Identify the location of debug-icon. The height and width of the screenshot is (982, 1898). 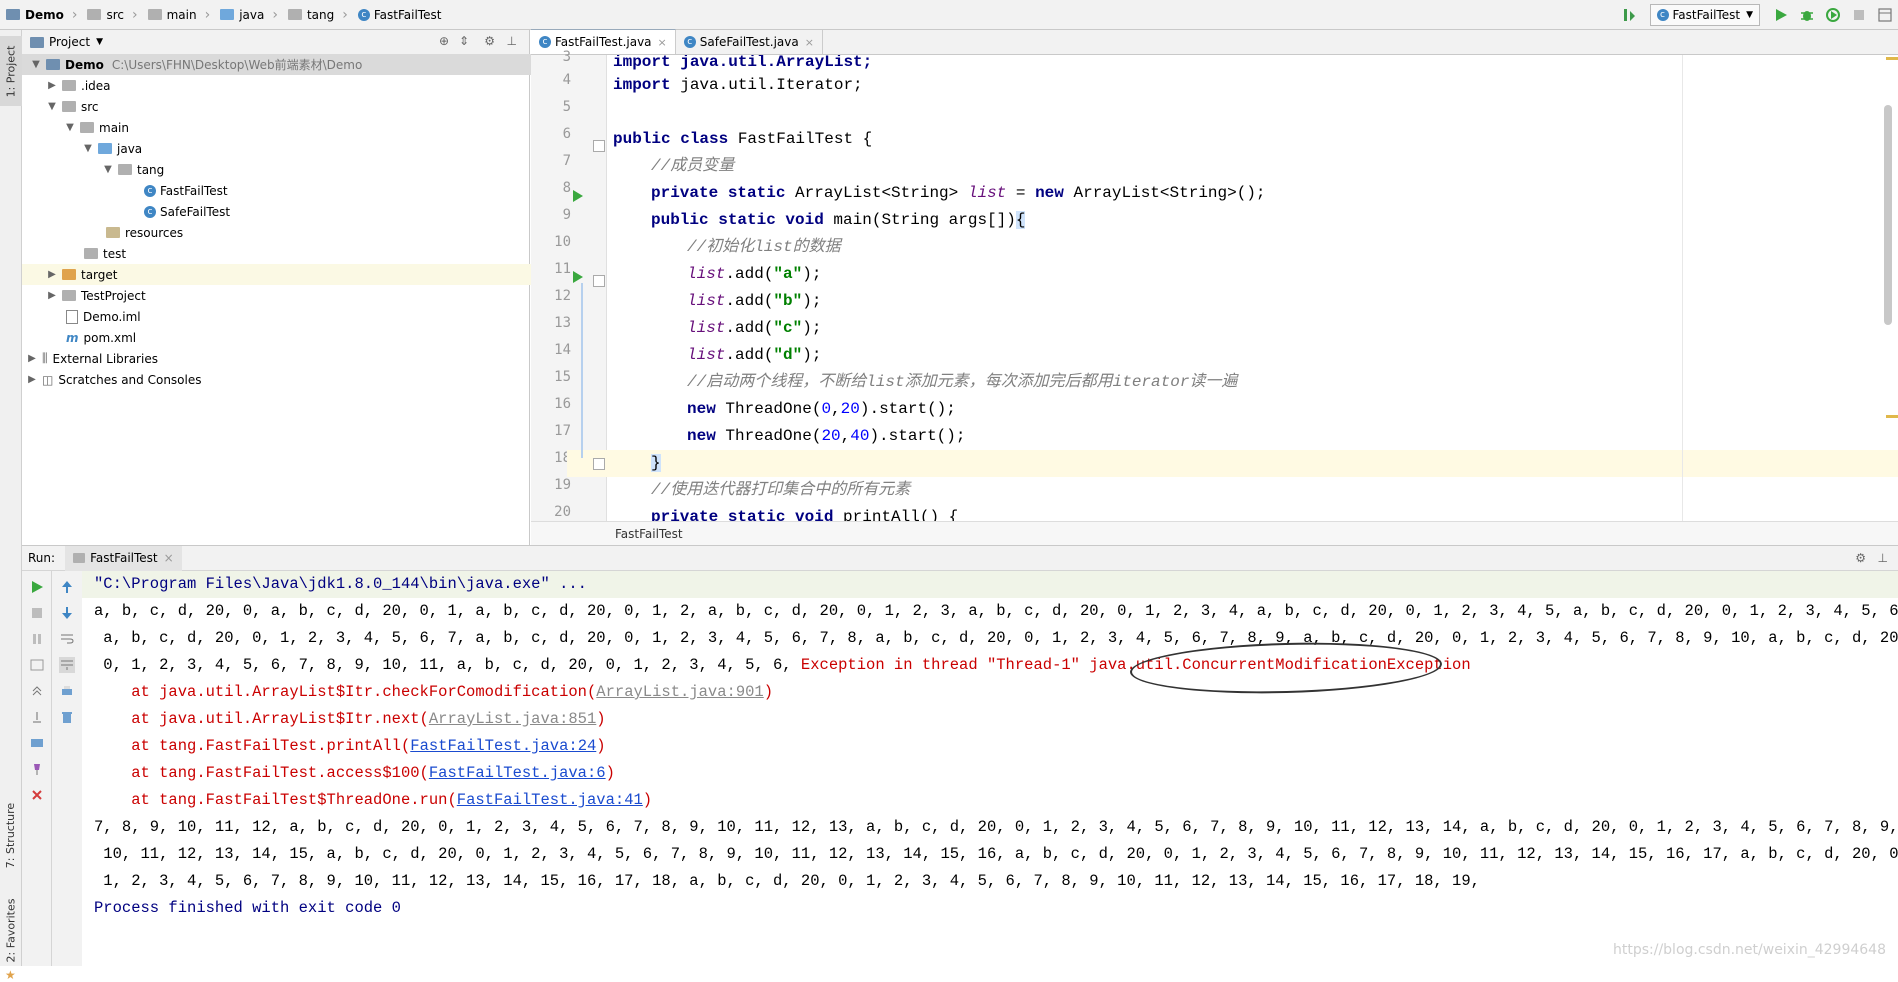
(1807, 15).